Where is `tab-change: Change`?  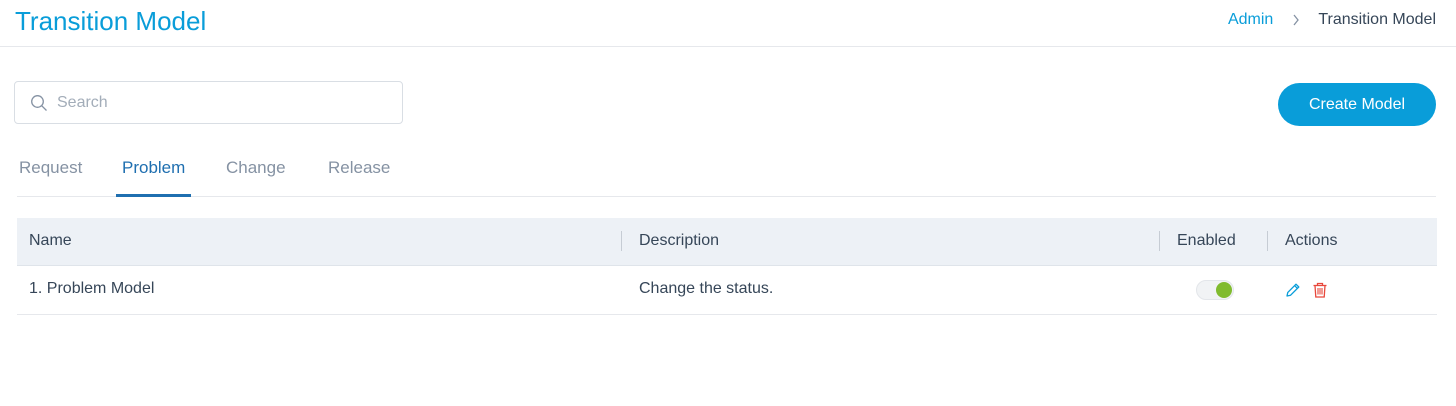
tab-change: Change is located at coordinates (256, 174).